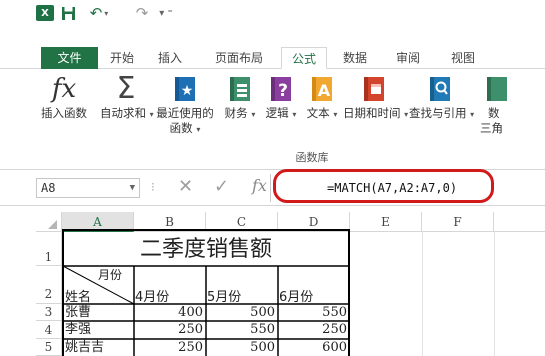  I want to click on math-trig-button: 数 三角, so click(509, 105).